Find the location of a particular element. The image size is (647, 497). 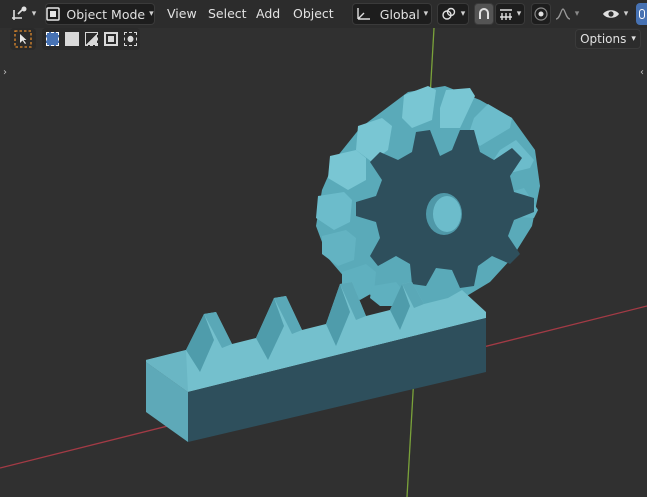

transform-orientation-label: Global is located at coordinates (399, 14).